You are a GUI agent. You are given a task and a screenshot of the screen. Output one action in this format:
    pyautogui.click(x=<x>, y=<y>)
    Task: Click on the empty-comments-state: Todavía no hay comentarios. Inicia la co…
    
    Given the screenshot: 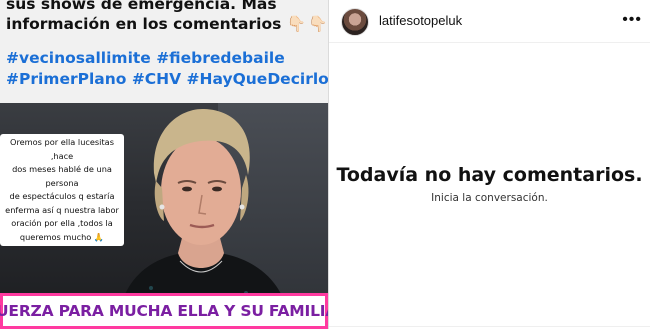 What is the action you would take?
    pyautogui.click(x=489, y=184)
    